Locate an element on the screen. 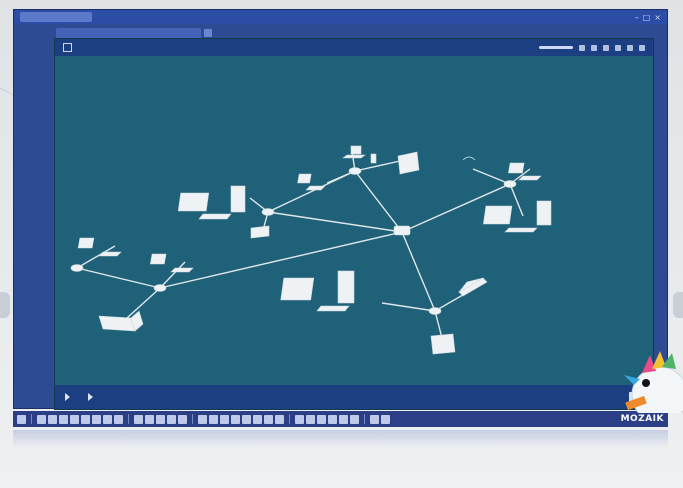 The height and width of the screenshot is (488, 683). maximize-icon: □ is located at coordinates (647, 17).